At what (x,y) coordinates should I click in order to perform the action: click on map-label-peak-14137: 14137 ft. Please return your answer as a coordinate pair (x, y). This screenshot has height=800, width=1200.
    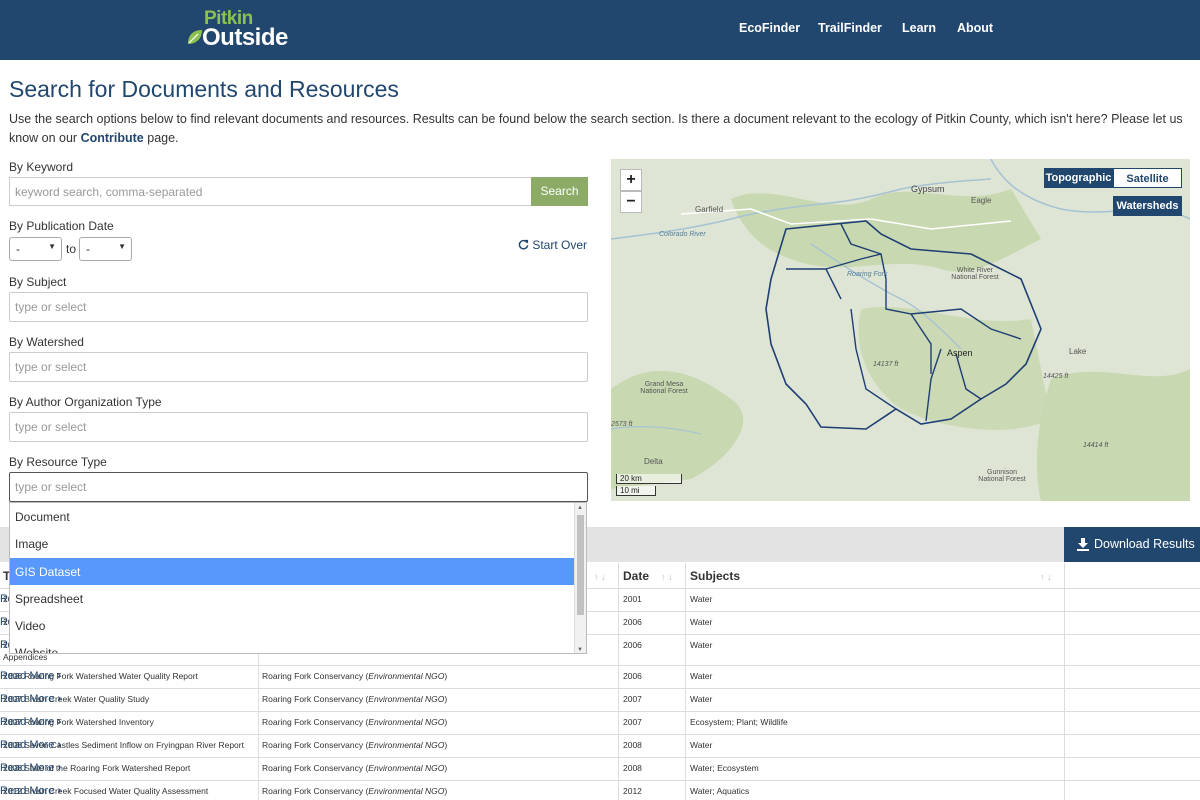
    Looking at the image, I should click on (886, 364).